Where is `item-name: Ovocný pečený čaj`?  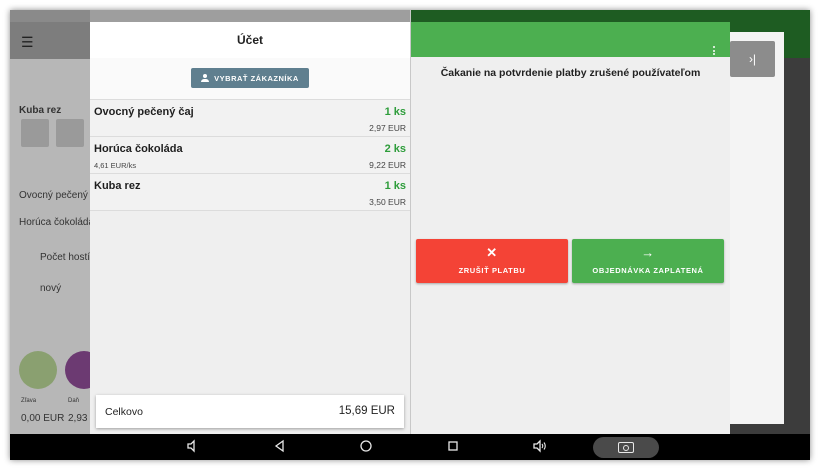
item-name: Ovocný pečený čaj is located at coordinates (144, 112).